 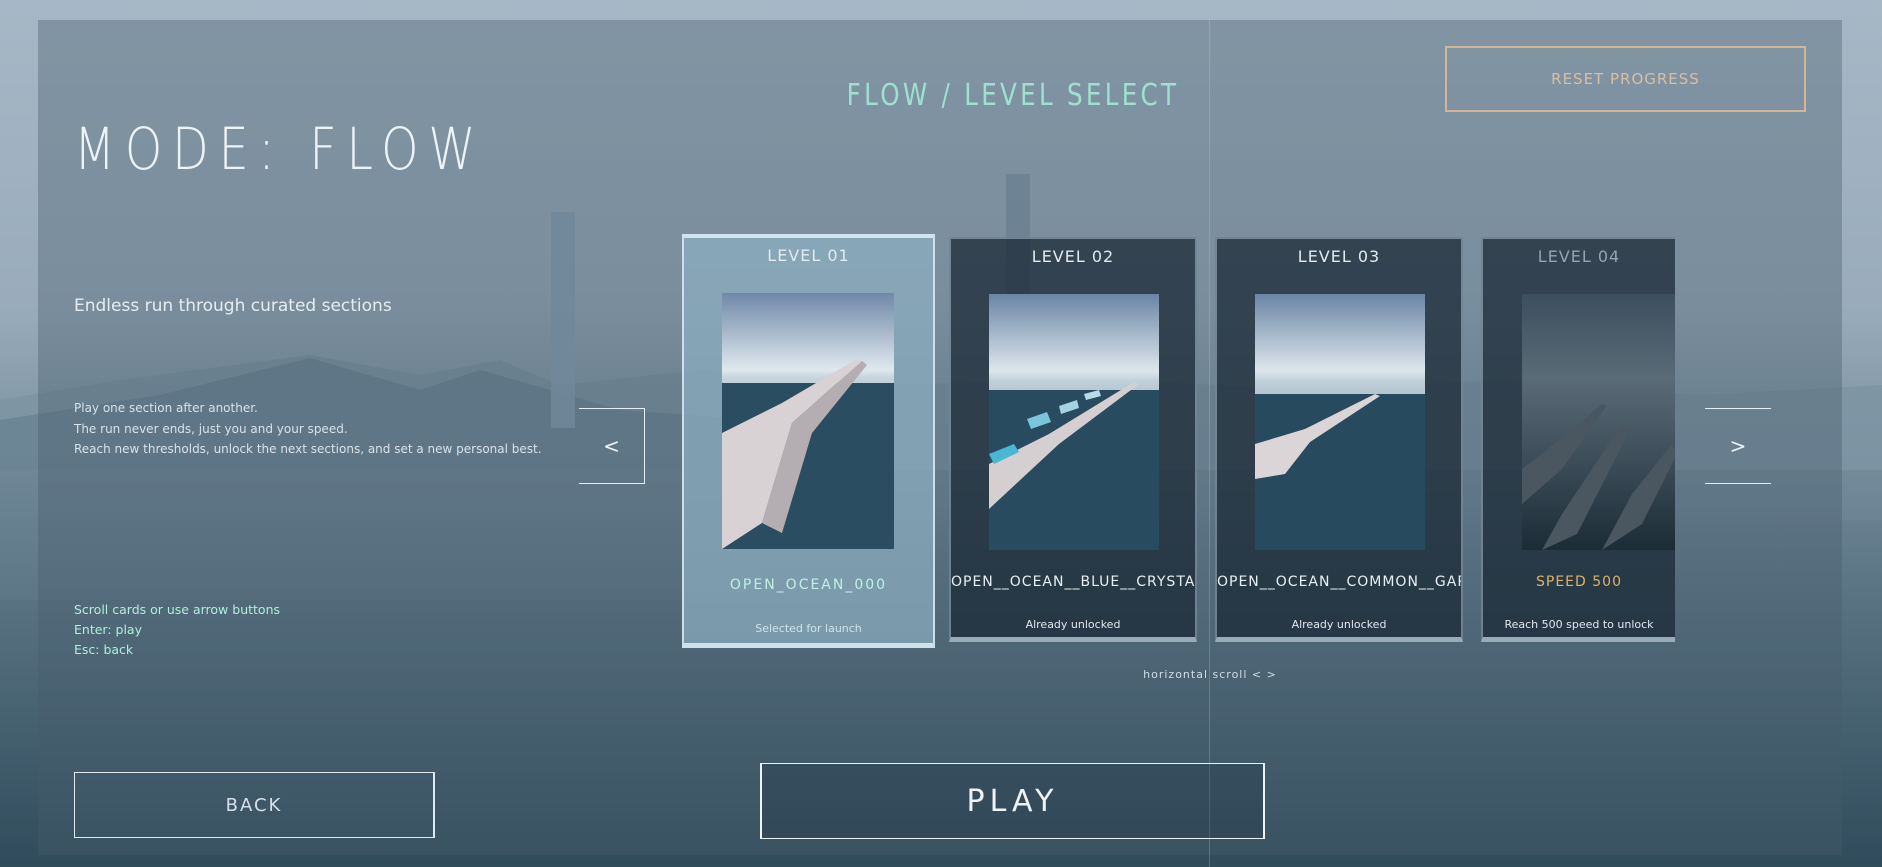 I want to click on level-name: OPEN__OCEAN__BLUE__CRYSTALS, so click(x=1074, y=582).